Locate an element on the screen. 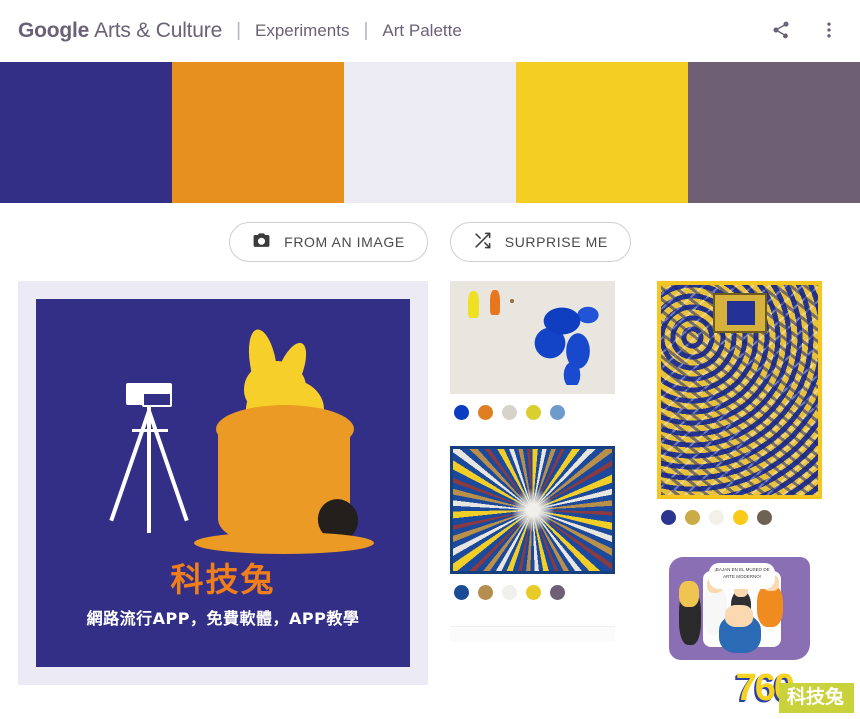  brand-arts-culture-text: Arts & Culture is located at coordinates (158, 30).